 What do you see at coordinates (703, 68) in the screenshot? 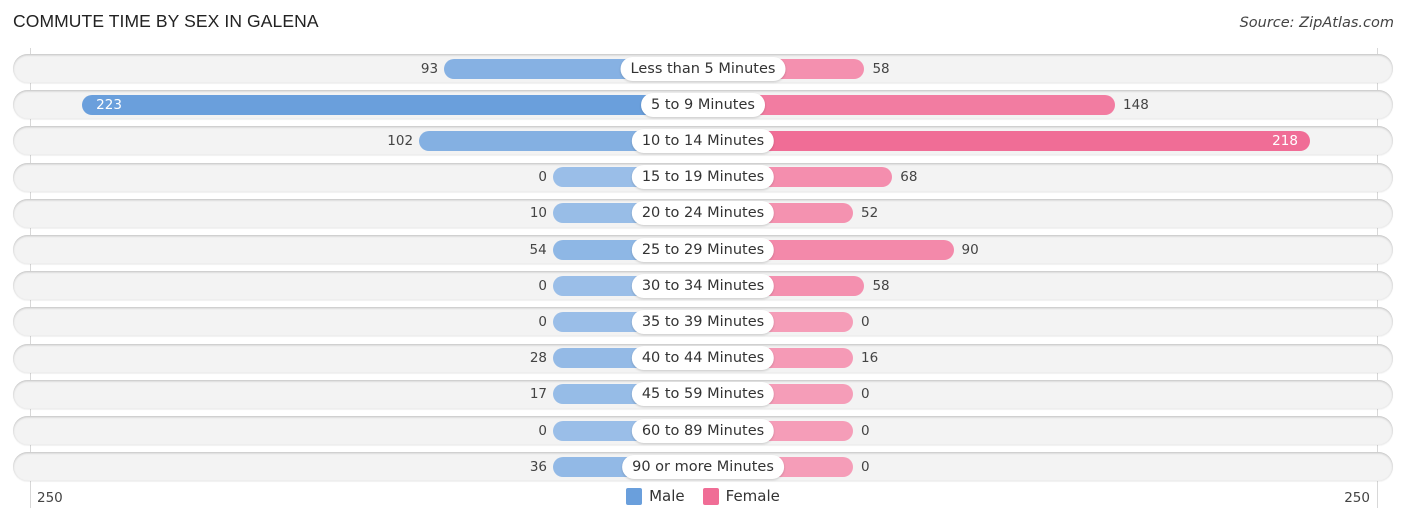
I see `category-label: Less than 5 Minutes` at bounding box center [703, 68].